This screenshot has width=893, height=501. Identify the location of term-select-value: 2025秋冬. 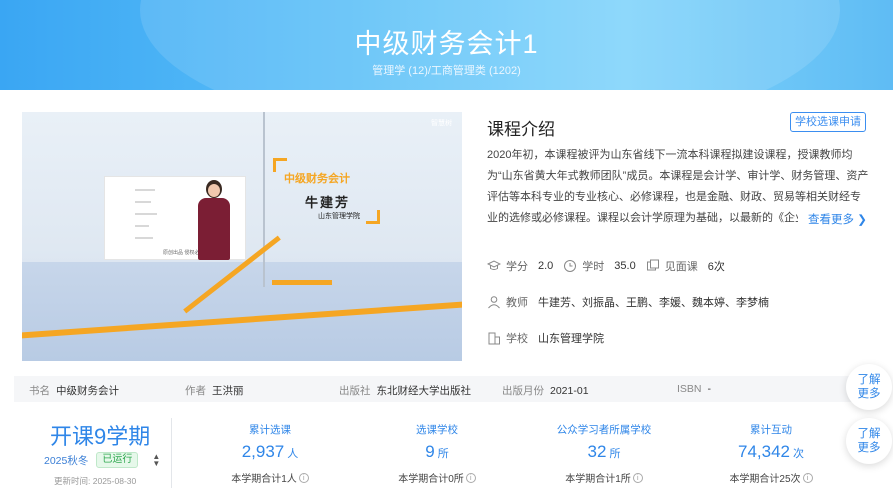
(66, 460).